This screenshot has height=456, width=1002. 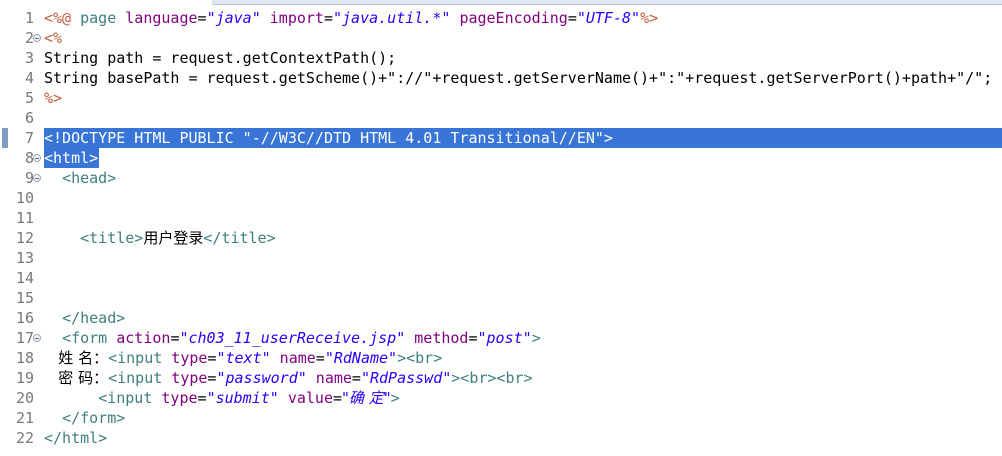 I want to click on code-line: 20 <input type="submit" value="确 定">, so click(x=501, y=398).